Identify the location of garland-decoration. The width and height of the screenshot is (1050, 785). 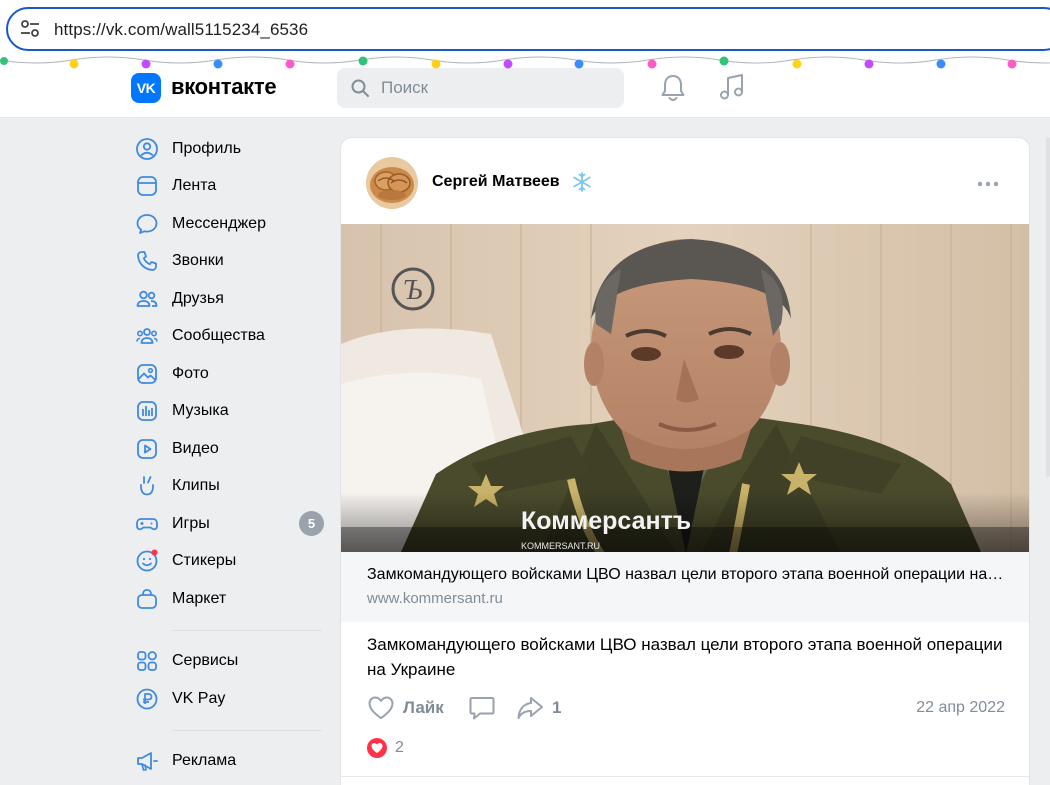
(525, 62).